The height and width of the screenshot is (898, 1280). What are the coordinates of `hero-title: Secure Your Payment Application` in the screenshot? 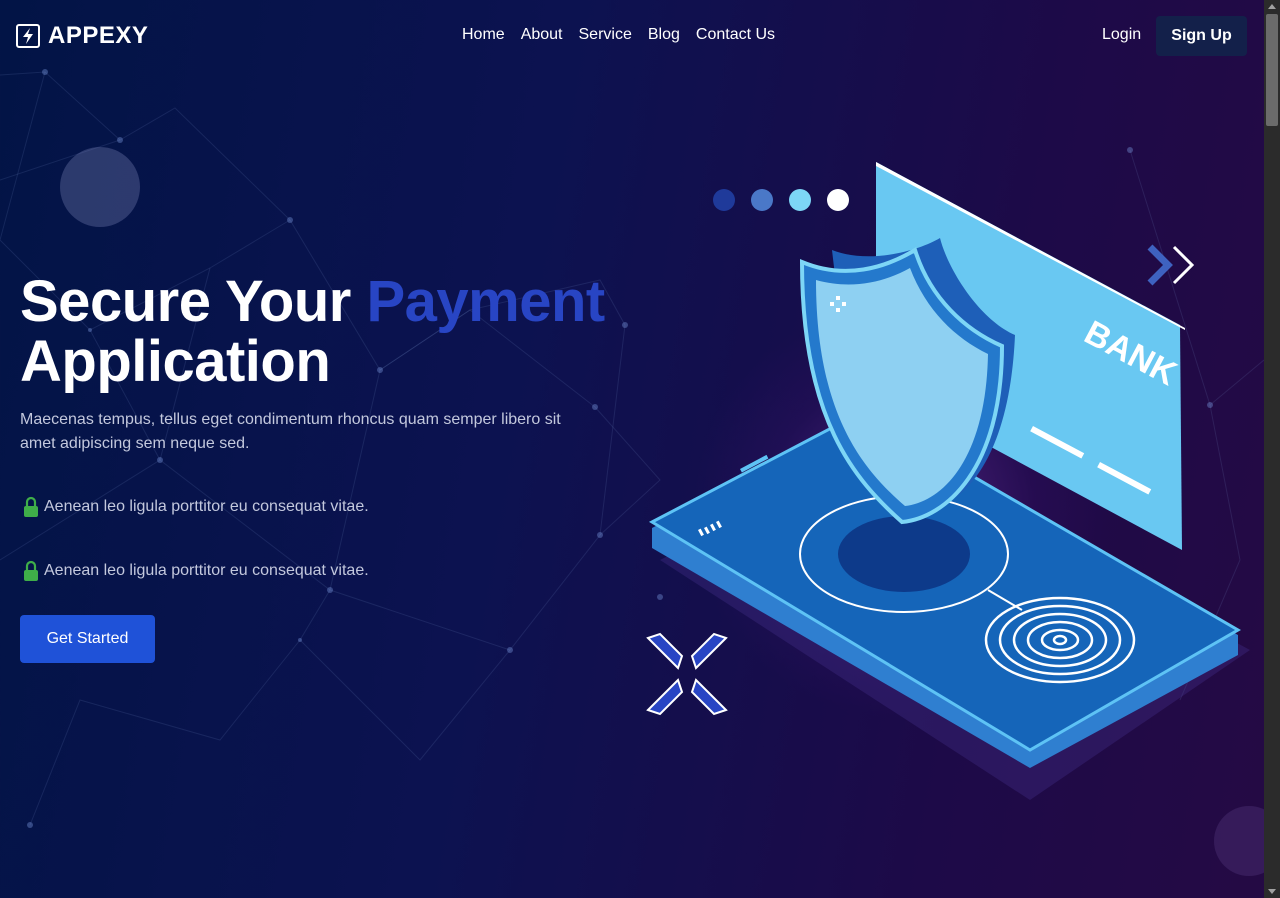 It's located at (312, 332).